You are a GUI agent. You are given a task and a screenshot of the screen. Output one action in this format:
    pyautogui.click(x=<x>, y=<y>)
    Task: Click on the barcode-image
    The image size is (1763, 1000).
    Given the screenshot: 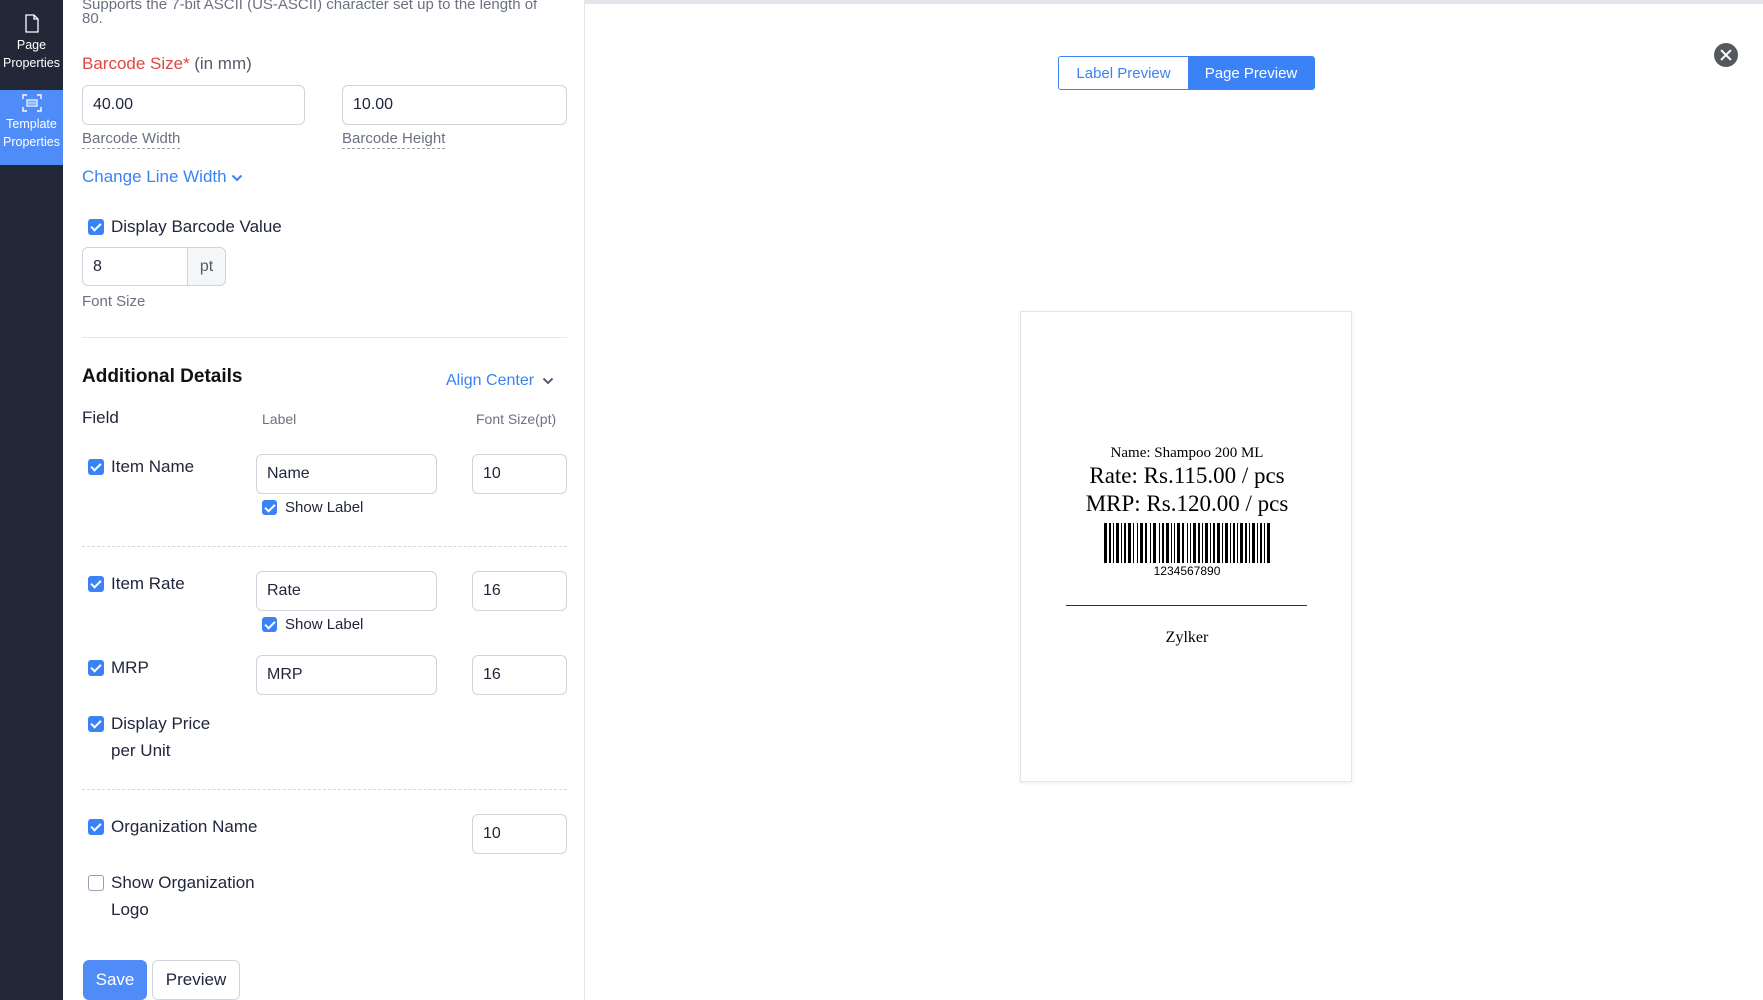 What is the action you would take?
    pyautogui.click(x=1187, y=543)
    